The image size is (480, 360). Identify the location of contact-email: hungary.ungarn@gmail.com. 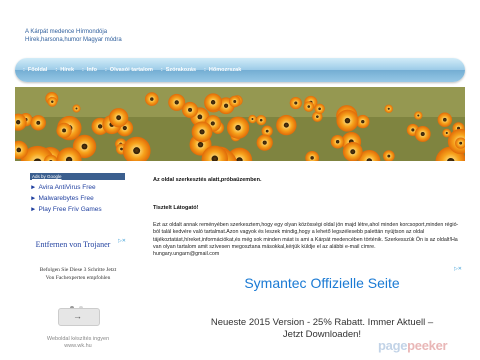
(186, 254).